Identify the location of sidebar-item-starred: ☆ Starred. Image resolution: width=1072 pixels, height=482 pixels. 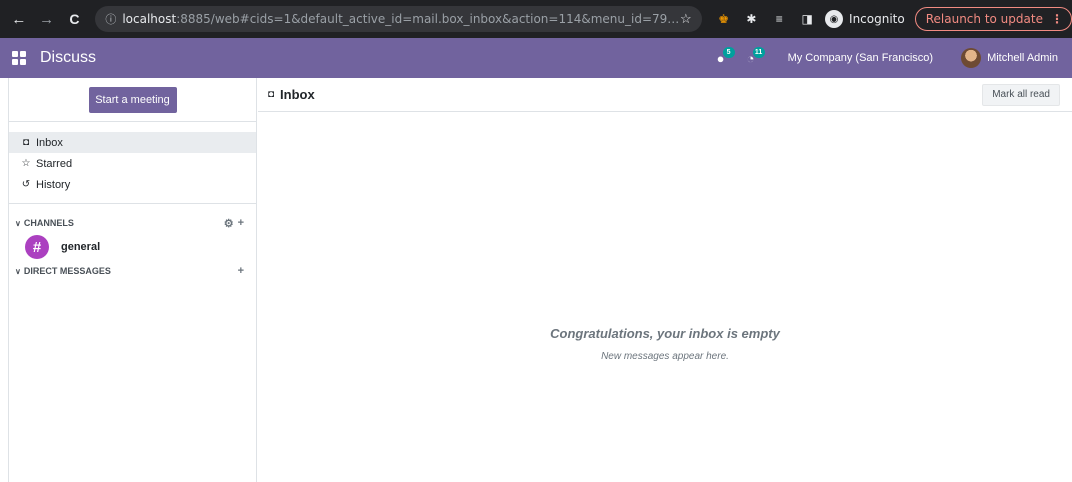
(132, 163).